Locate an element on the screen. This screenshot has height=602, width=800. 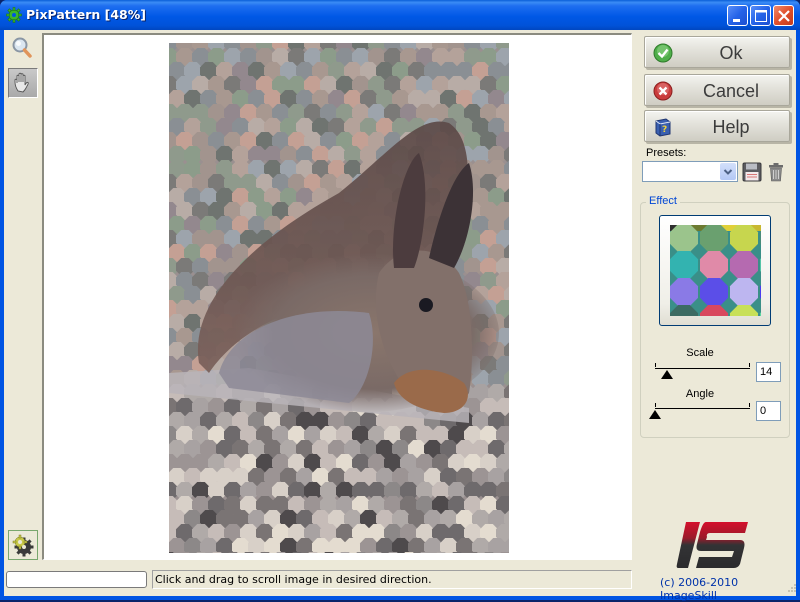
minimize-button is located at coordinates (737, 15).